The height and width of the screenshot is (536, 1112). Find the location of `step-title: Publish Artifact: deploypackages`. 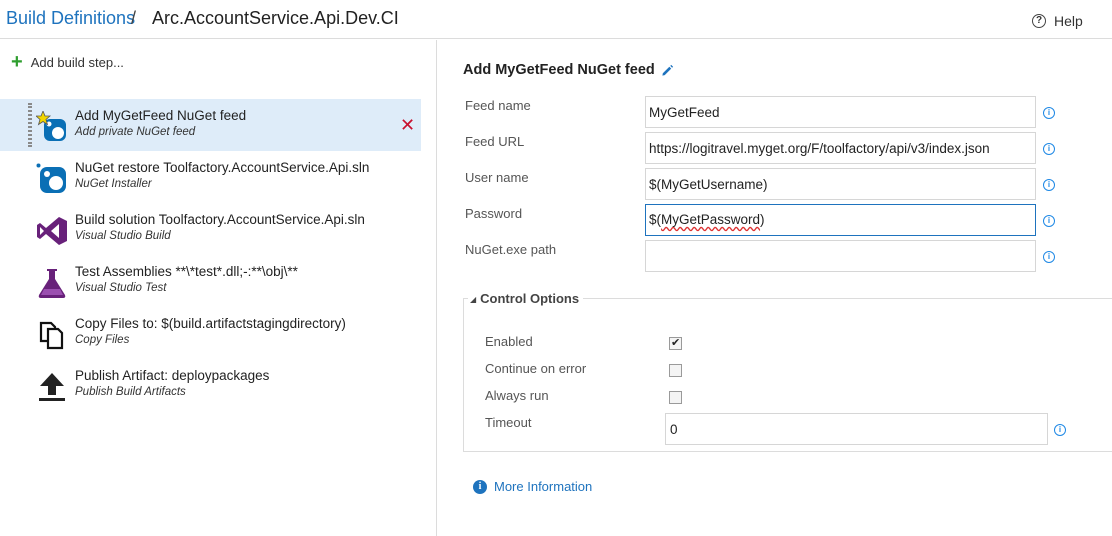

step-title: Publish Artifact: deploypackages is located at coordinates (172, 375).